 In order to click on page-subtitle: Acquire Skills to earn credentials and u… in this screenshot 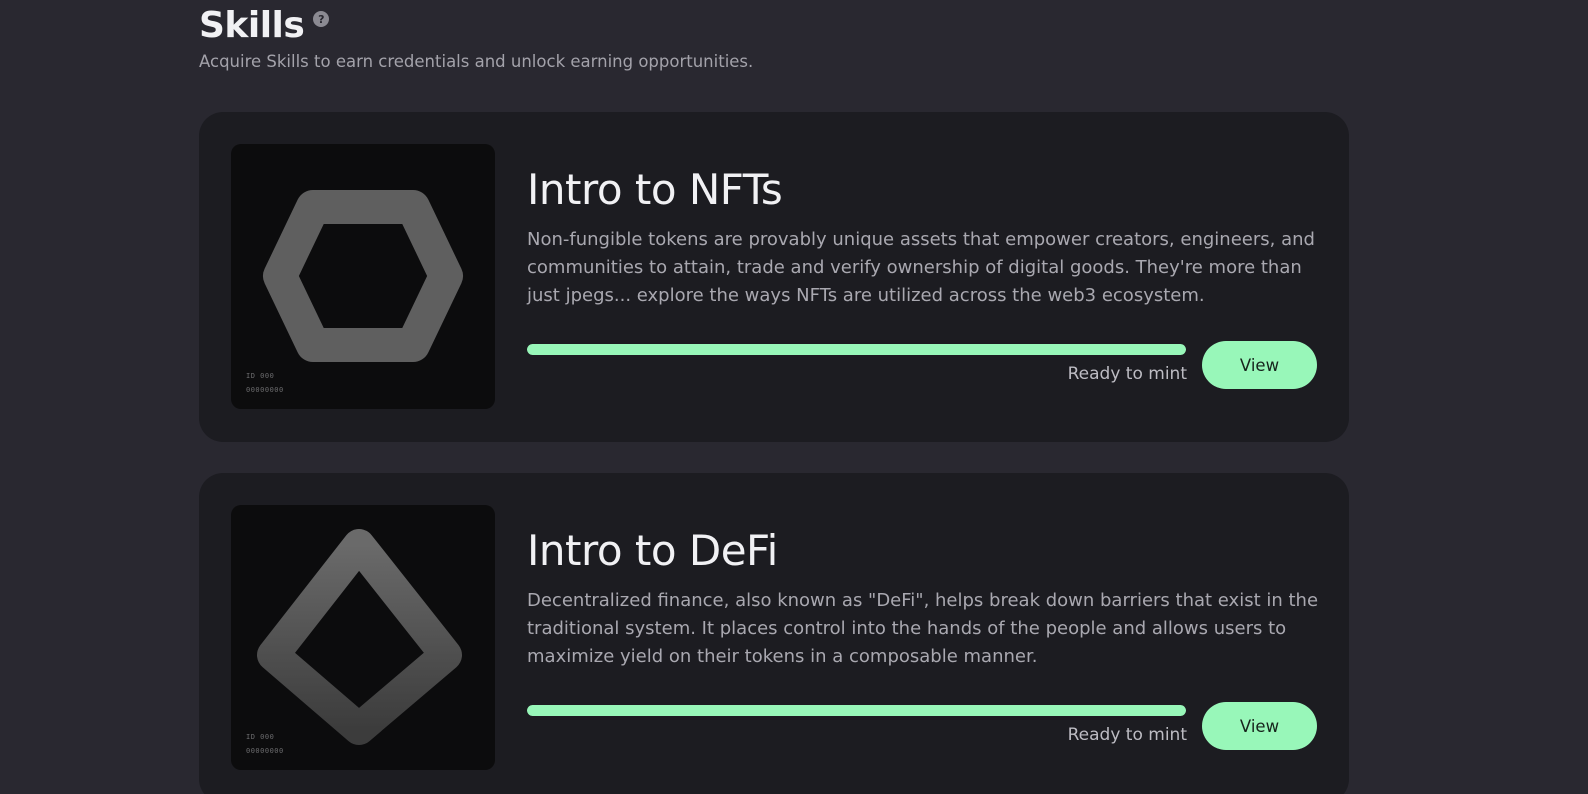, I will do `click(476, 61)`.